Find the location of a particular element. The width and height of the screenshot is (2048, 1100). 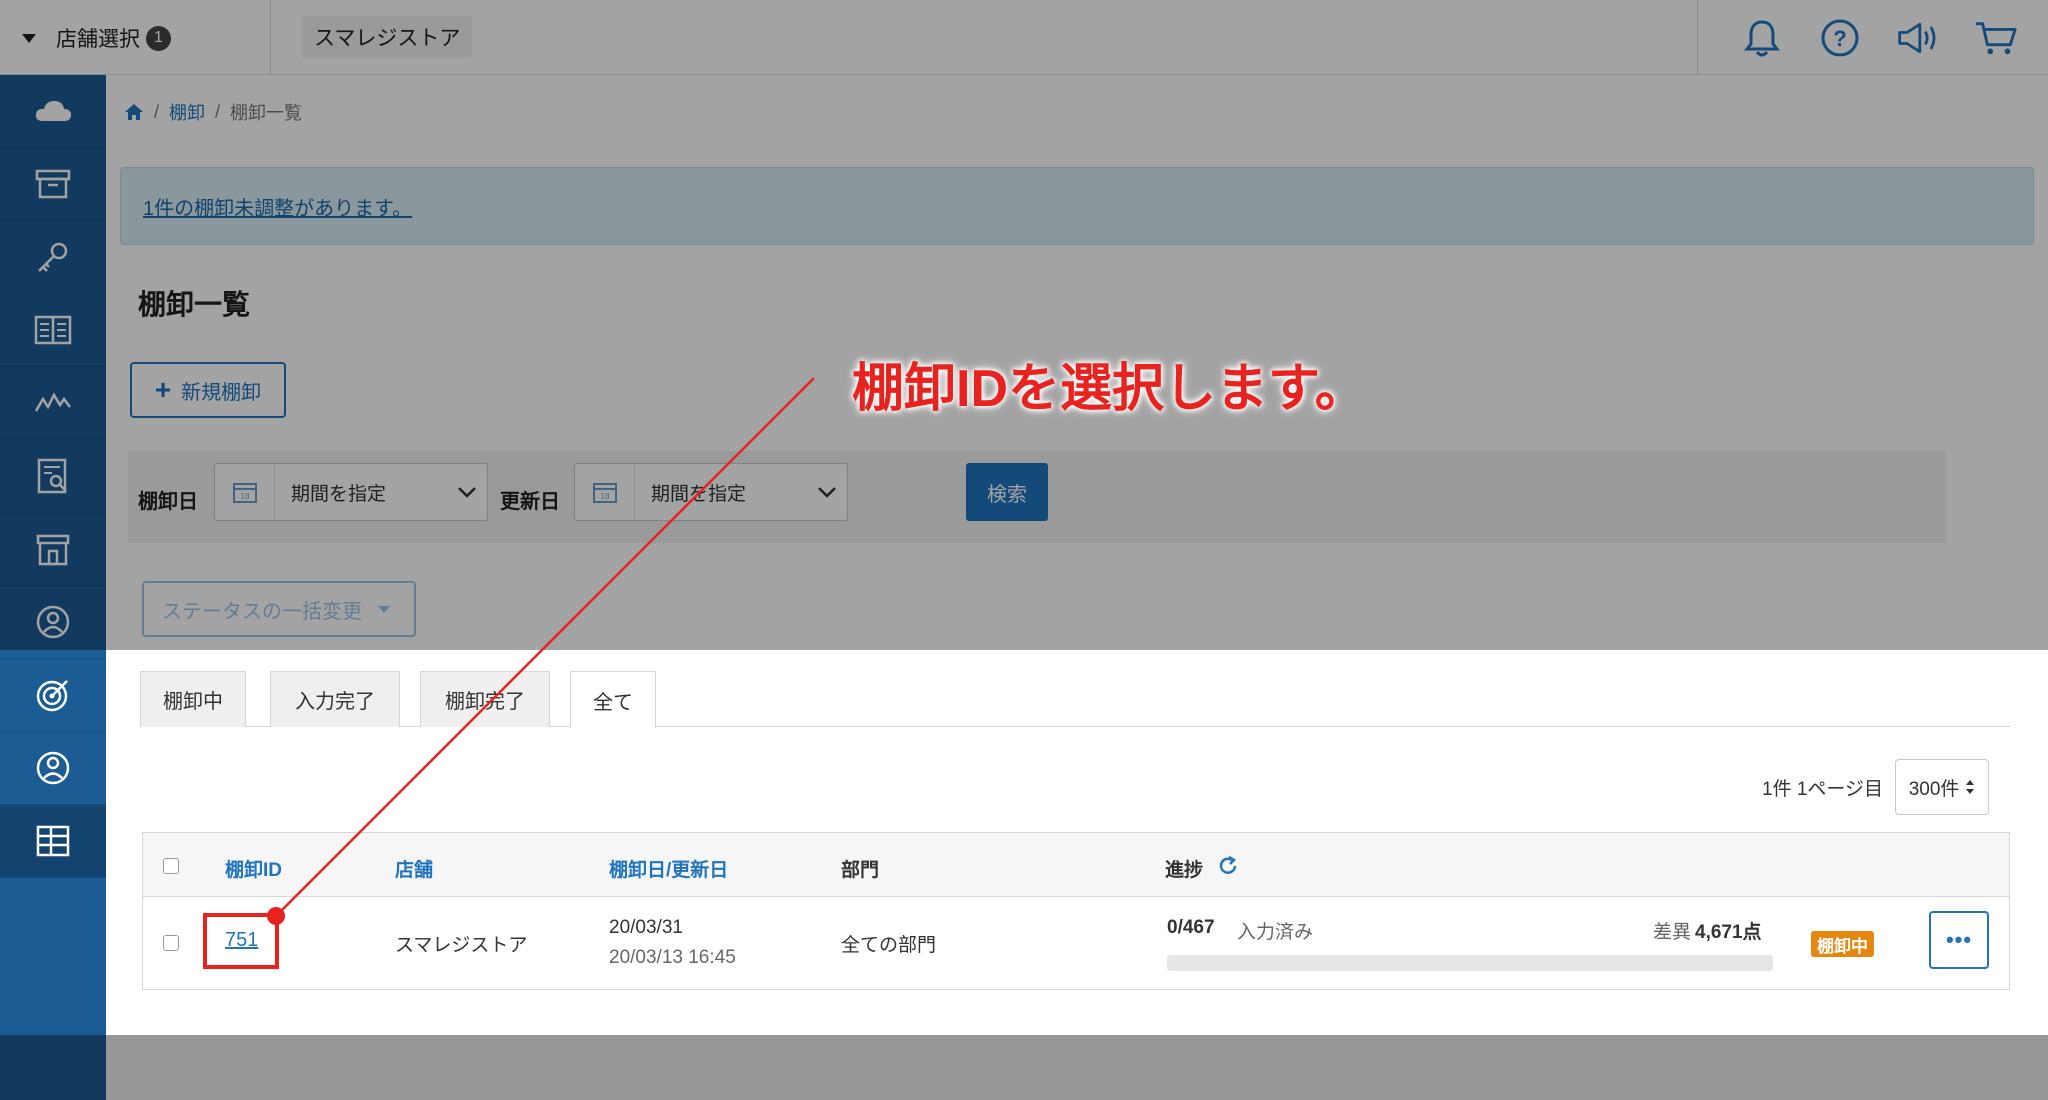

sort-arrows-icon is located at coordinates (1970, 787).